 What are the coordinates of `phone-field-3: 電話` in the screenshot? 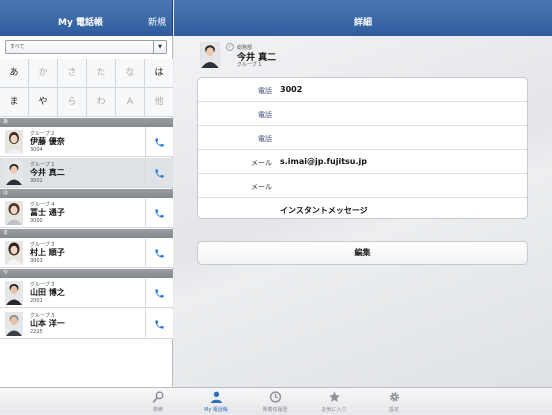 It's located at (362, 138).